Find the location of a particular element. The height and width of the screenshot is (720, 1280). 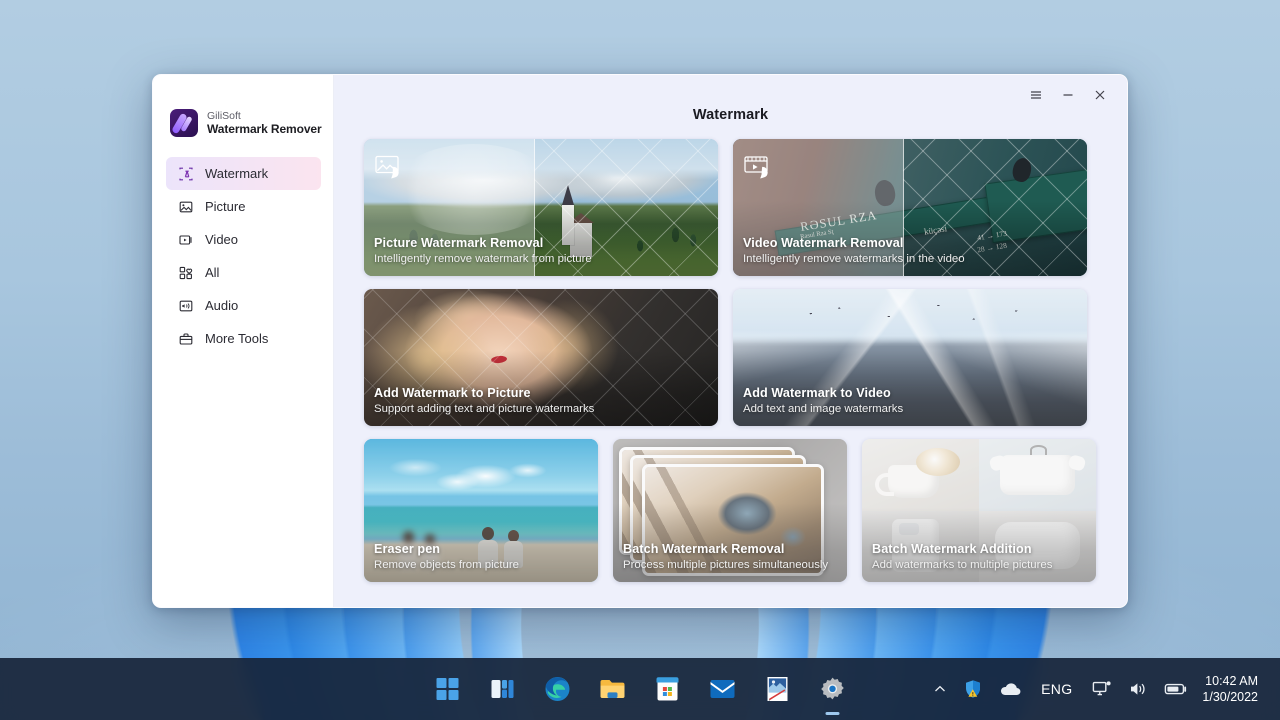

settings-button is located at coordinates (833, 694).